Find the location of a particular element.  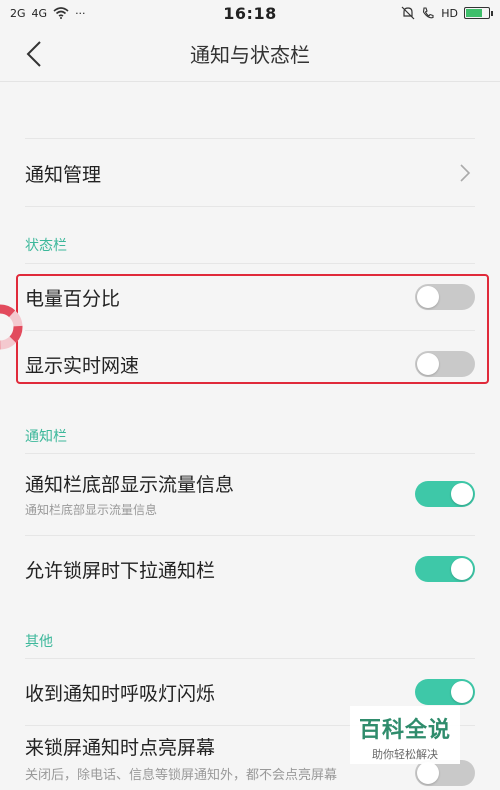

status-bar: 2G 4G ··· 16:18 HD is located at coordinates (250, 13).